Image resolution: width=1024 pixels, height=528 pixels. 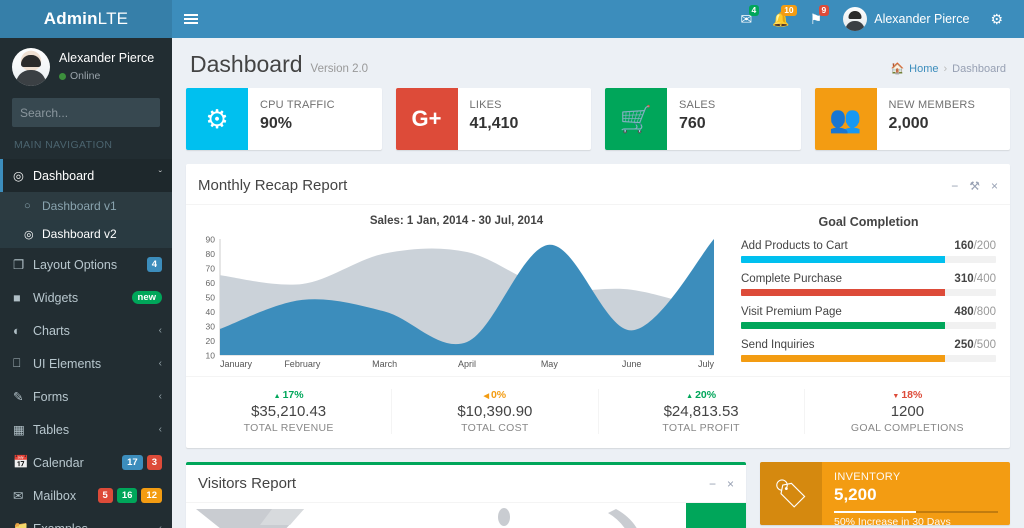 I want to click on user-menu: Alexander Pierce, so click(x=906, y=19).